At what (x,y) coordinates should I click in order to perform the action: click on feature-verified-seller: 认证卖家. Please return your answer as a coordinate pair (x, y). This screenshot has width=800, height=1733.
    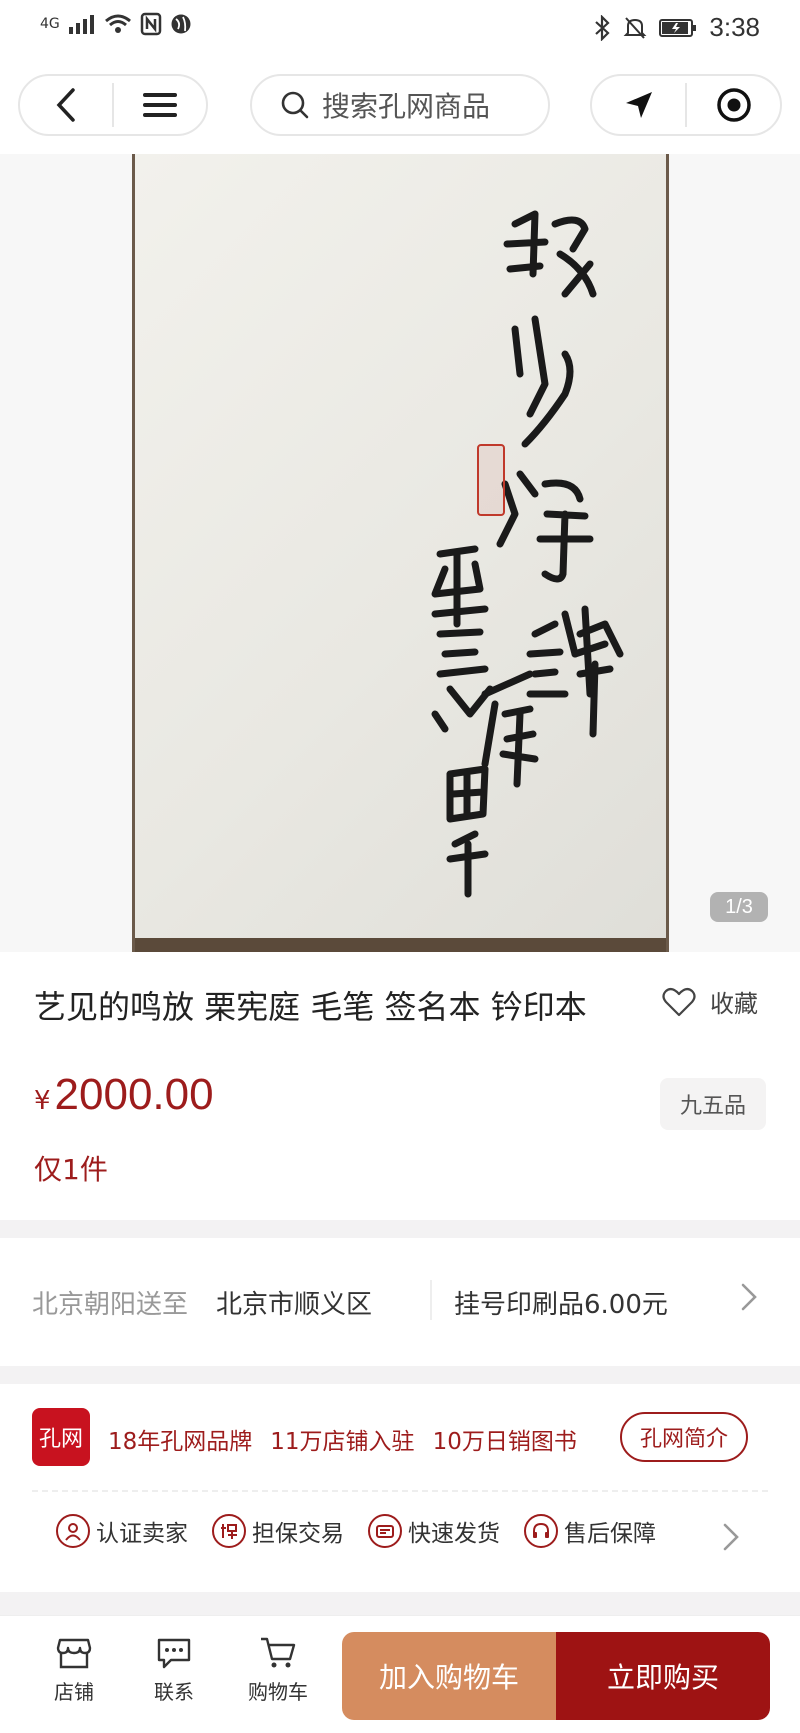
    Looking at the image, I should click on (122, 1531).